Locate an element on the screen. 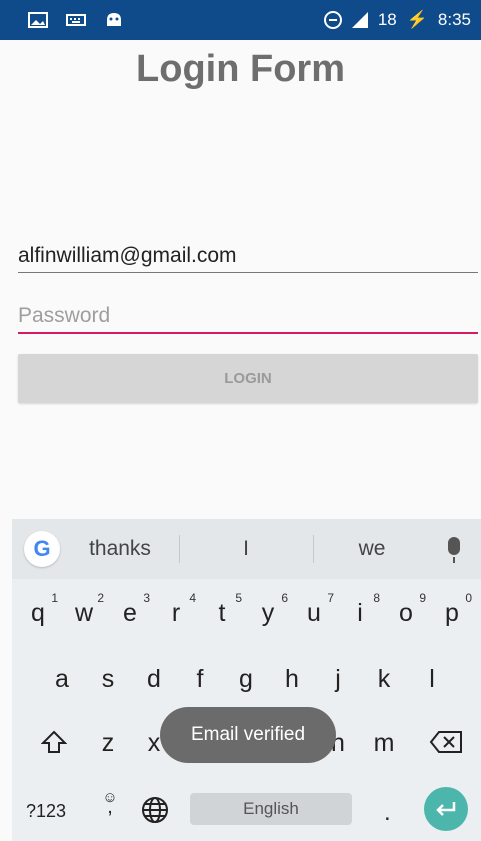 The image size is (481, 841). period-key: . is located at coordinates (387, 813).